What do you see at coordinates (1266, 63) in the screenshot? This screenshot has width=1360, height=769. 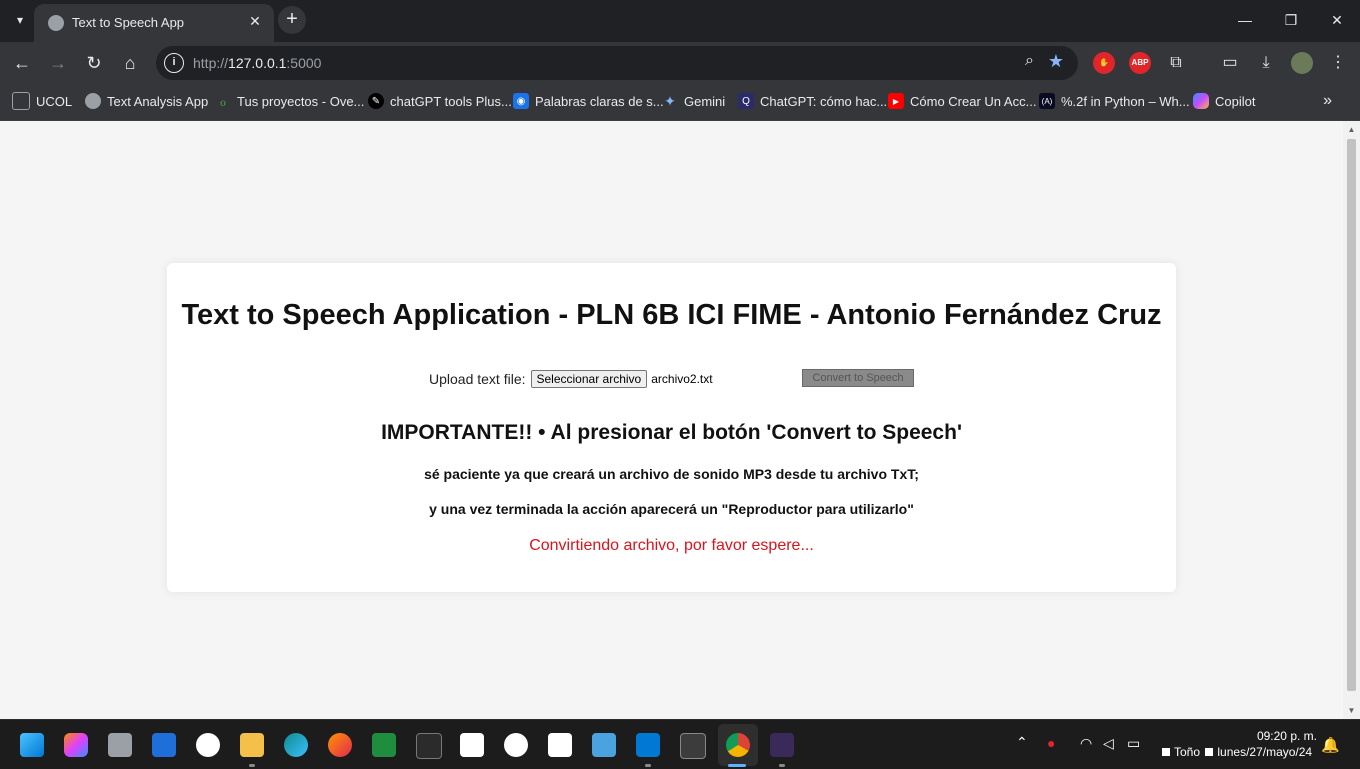 I see `download-icon: ⤓` at bounding box center [1266, 63].